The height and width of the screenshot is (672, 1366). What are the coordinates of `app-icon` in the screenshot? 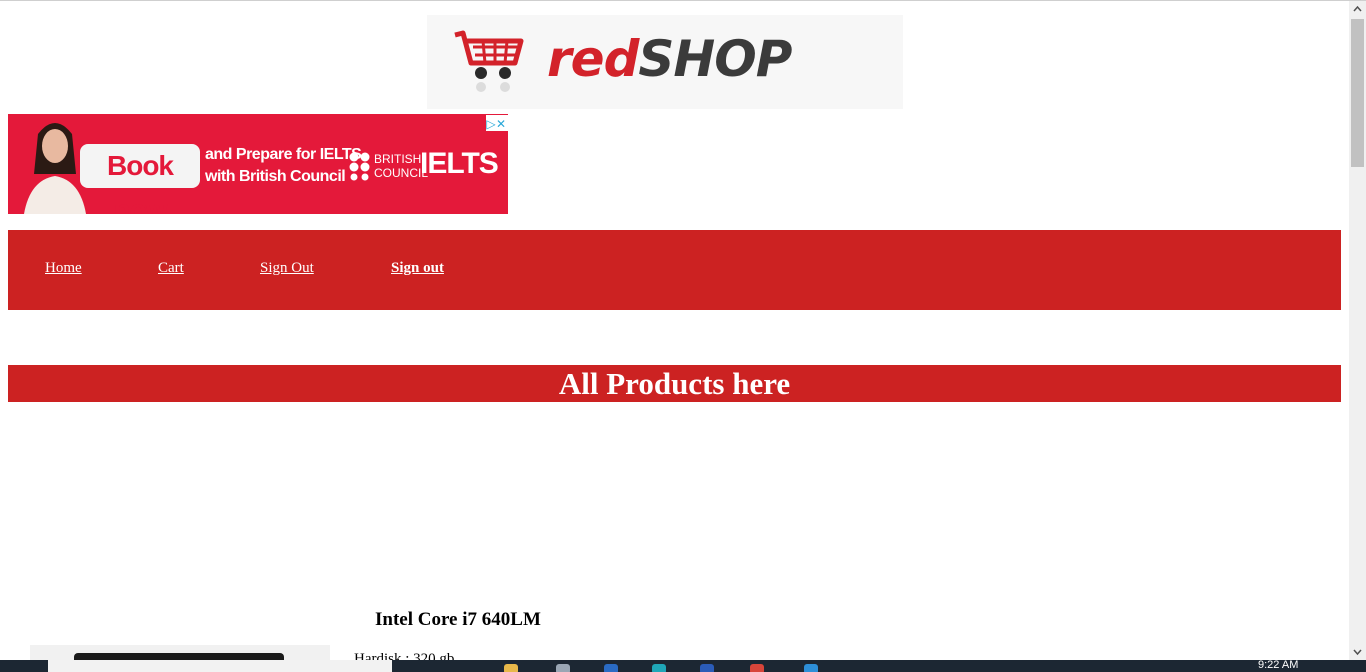 It's located at (659, 668).